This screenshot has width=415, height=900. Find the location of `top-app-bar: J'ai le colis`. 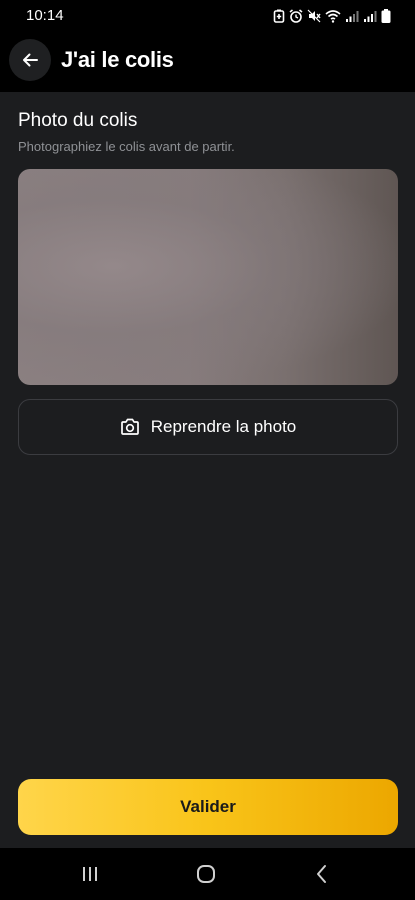

top-app-bar: J'ai le colis is located at coordinates (207, 62).